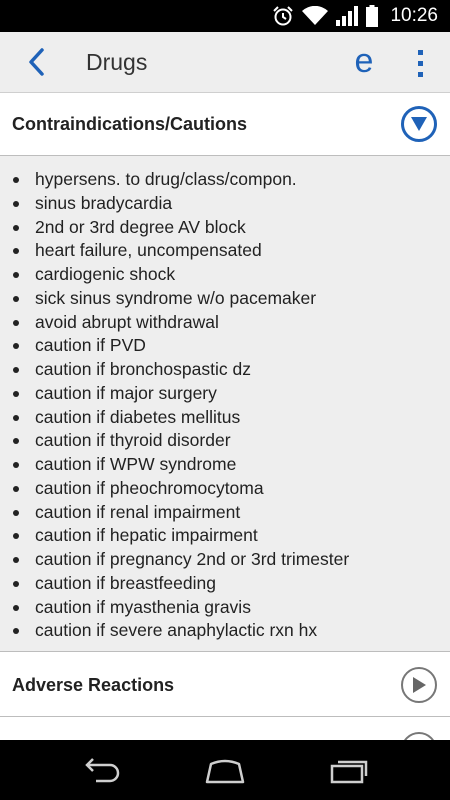 The height and width of the screenshot is (800, 450). What do you see at coordinates (225, 584) in the screenshot?
I see `list-item: caution if breastfeeding` at bounding box center [225, 584].